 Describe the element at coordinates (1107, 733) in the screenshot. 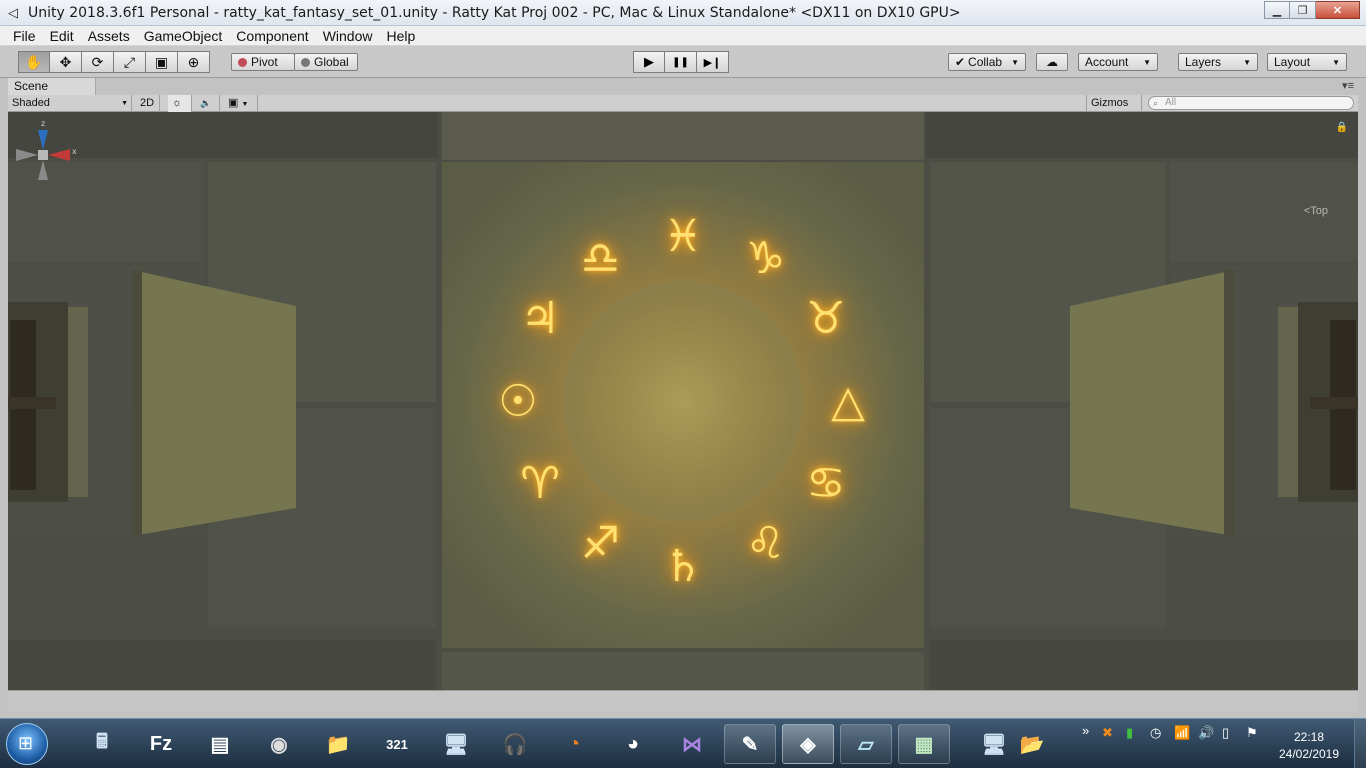

I see `tray-app-icon: ✖` at that location.